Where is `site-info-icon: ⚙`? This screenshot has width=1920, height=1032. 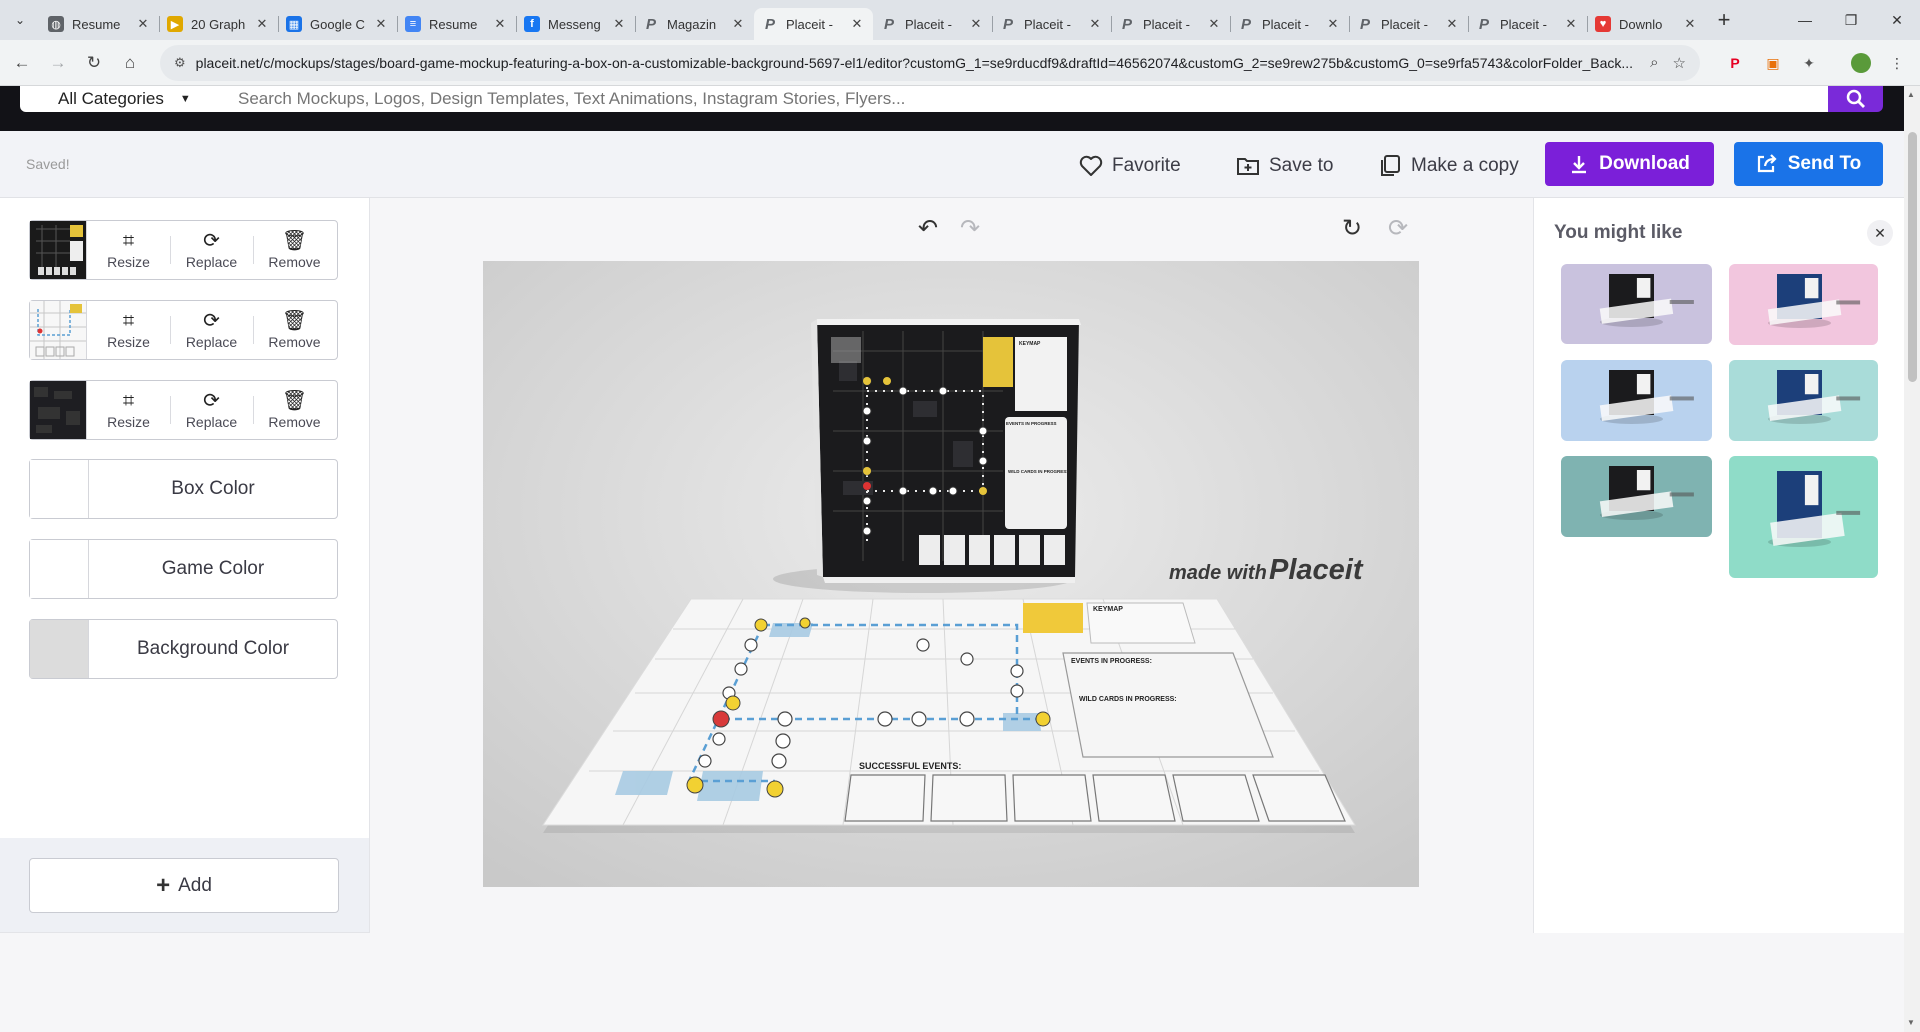 site-info-icon: ⚙ is located at coordinates (180, 63).